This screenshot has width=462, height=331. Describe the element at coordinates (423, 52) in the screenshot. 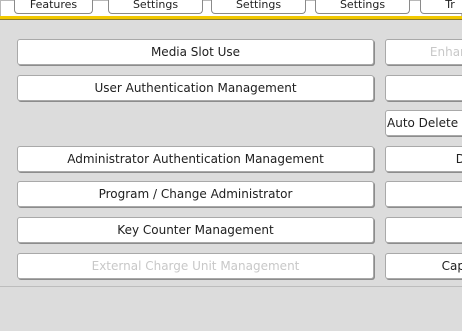

I see `enhanced-setting-button: Enhar` at that location.